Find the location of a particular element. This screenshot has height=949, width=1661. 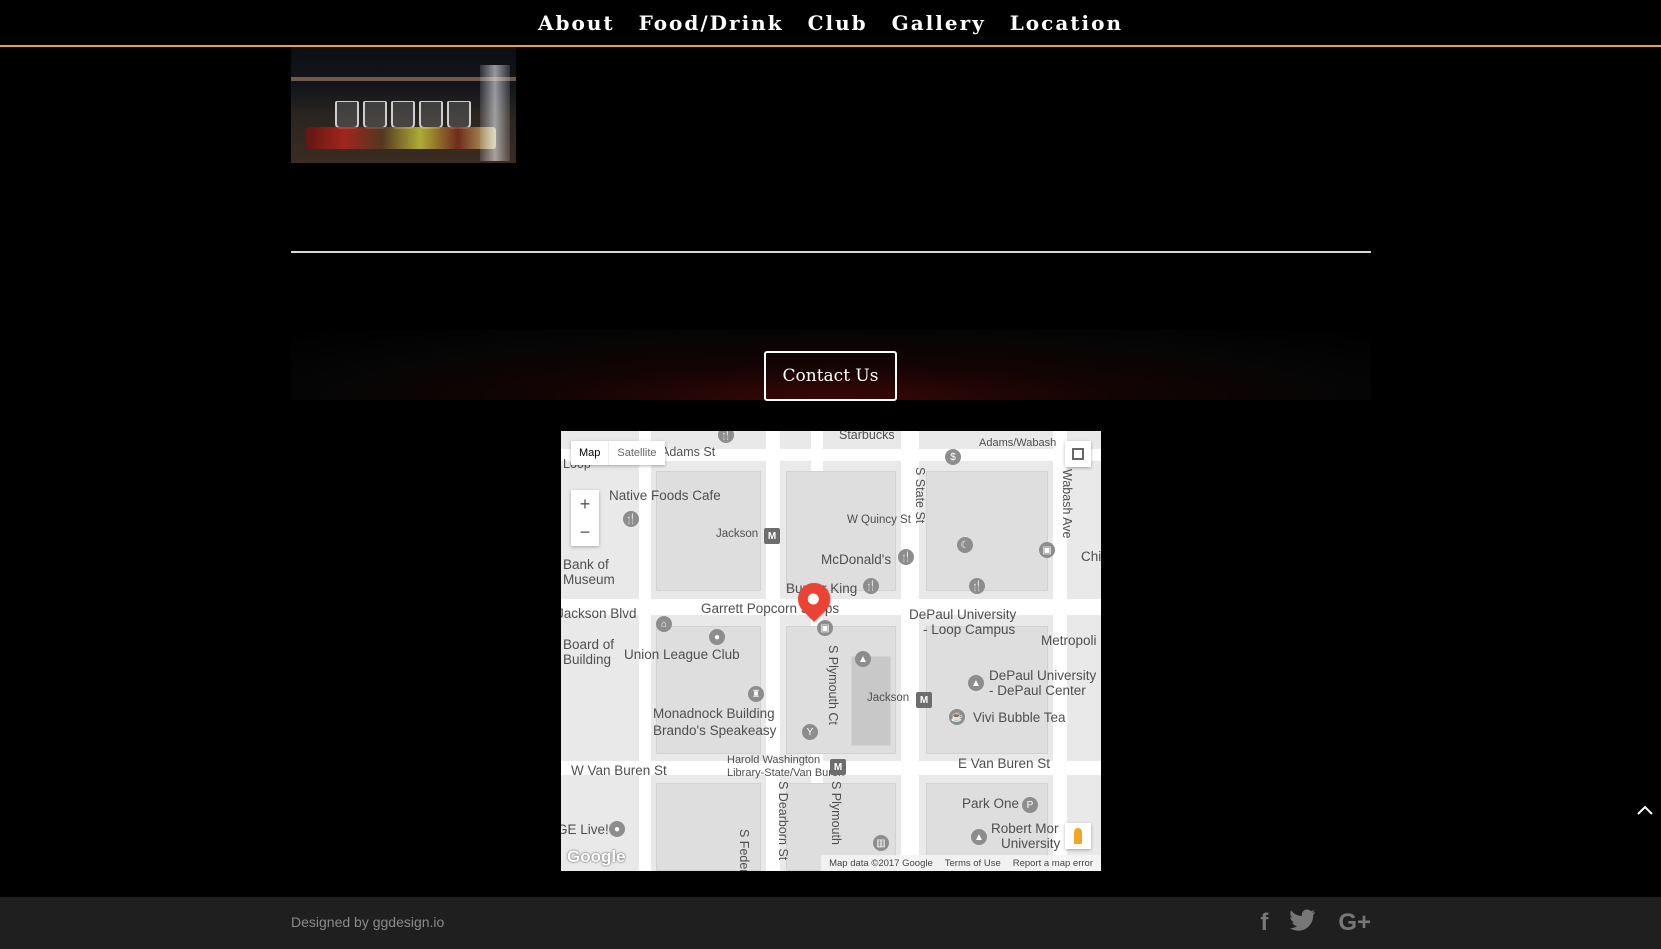

zoom-in-button: + is located at coordinates (585, 504).